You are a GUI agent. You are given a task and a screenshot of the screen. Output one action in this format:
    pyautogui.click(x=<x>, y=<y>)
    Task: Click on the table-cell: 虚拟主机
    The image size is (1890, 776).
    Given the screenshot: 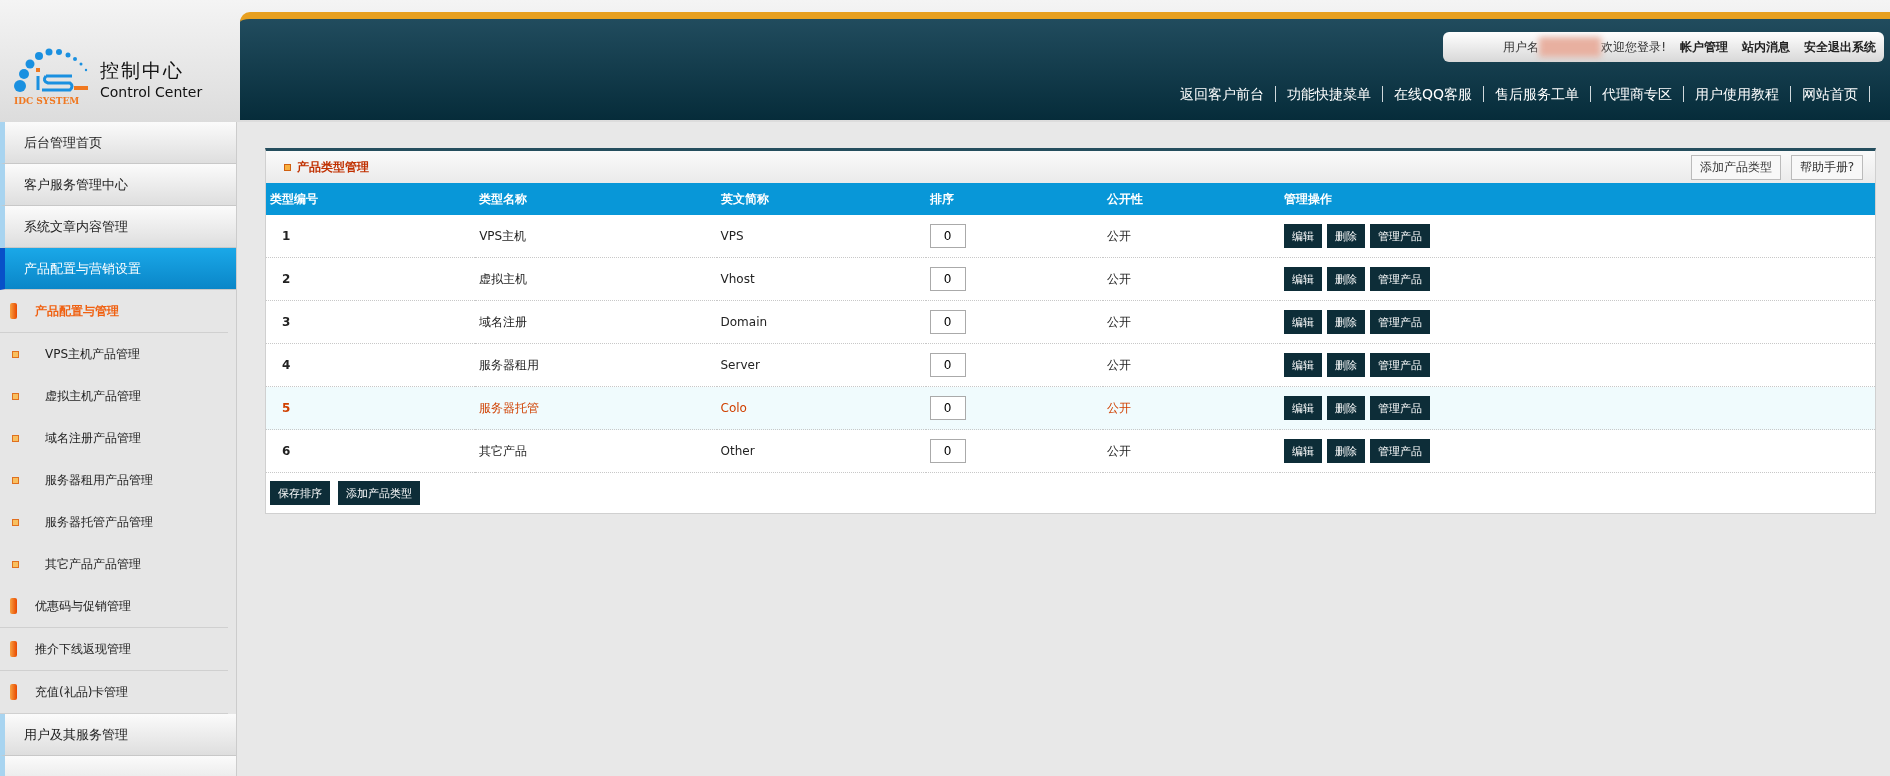 What is the action you would take?
    pyautogui.click(x=596, y=279)
    